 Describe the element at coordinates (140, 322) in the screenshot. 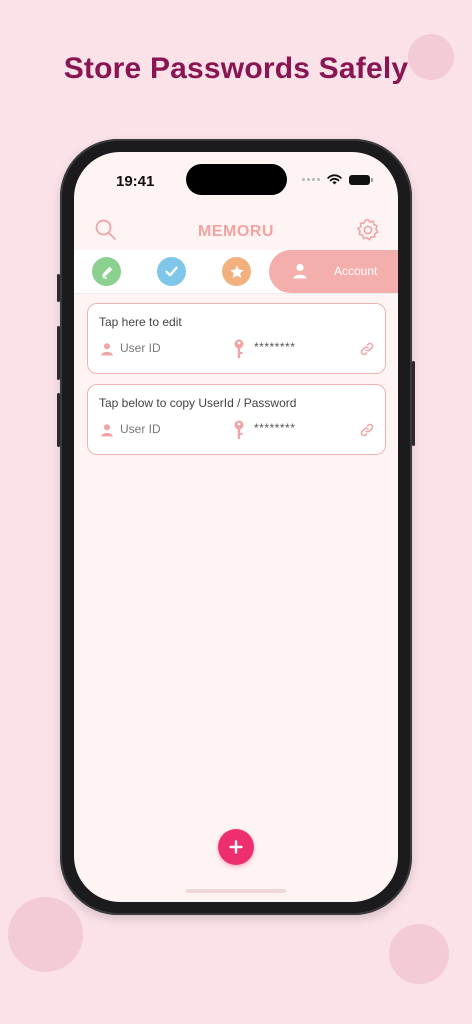

I see `card-title: Tap here to edit` at that location.